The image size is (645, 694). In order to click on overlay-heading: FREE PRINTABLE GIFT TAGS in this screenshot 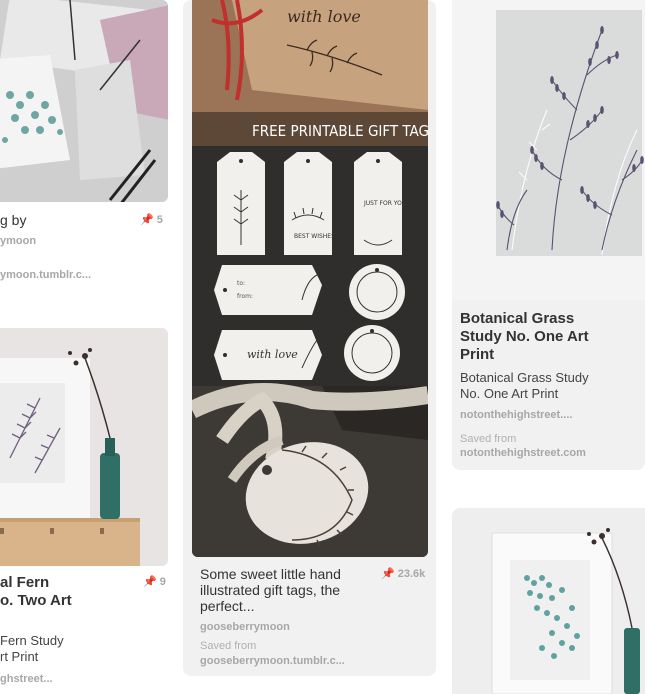, I will do `click(340, 131)`.